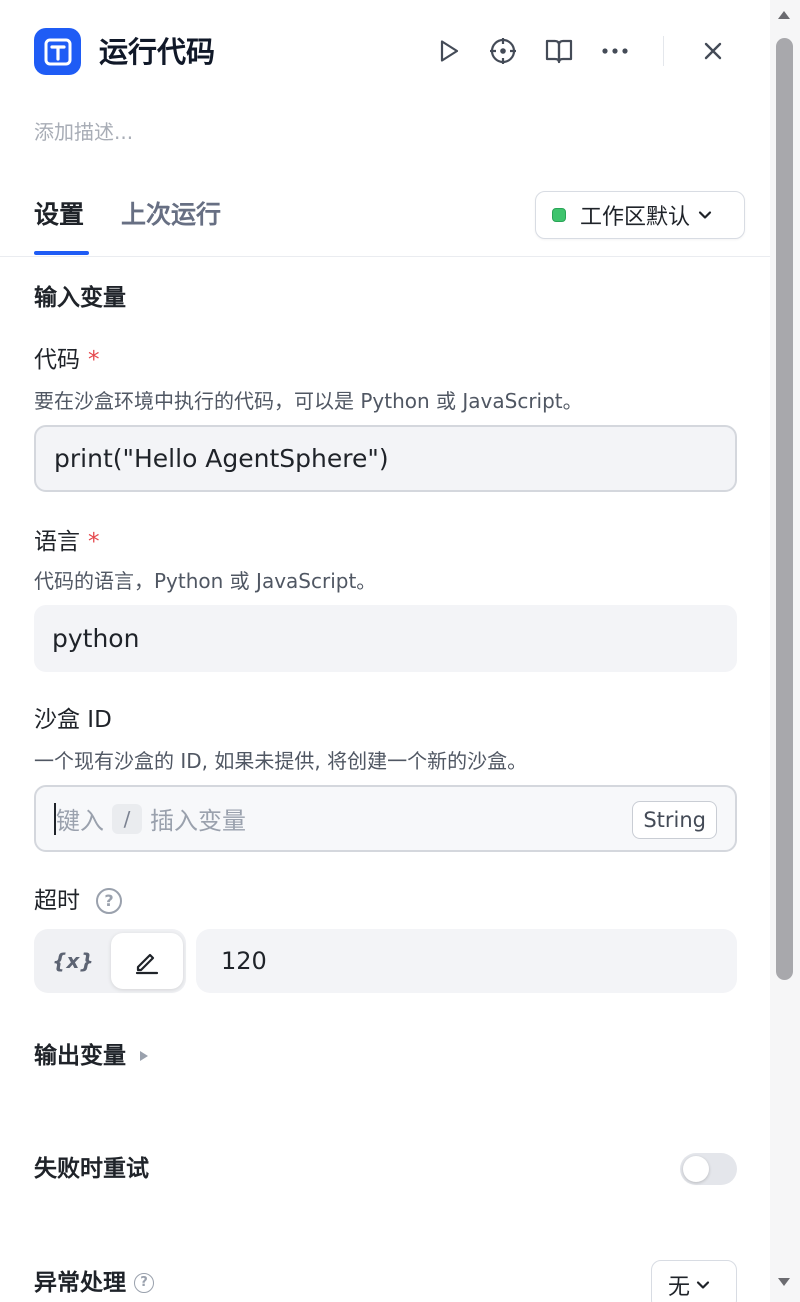  I want to click on timeout-input-value: 120, so click(244, 961).